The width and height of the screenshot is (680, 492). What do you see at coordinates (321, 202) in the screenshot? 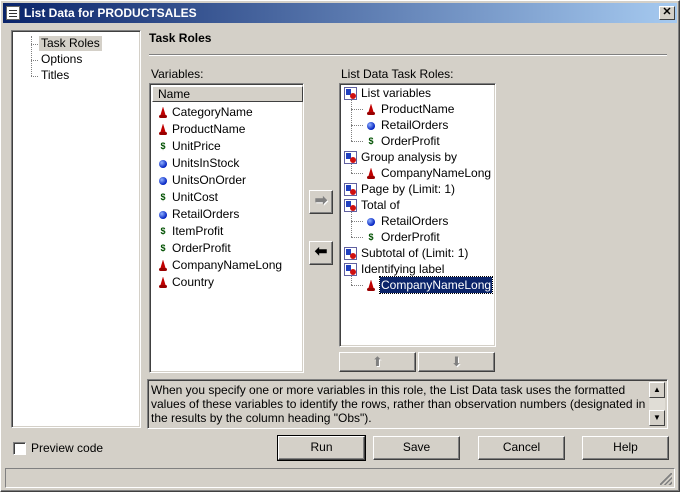
I see `add-variable-button: ➡` at bounding box center [321, 202].